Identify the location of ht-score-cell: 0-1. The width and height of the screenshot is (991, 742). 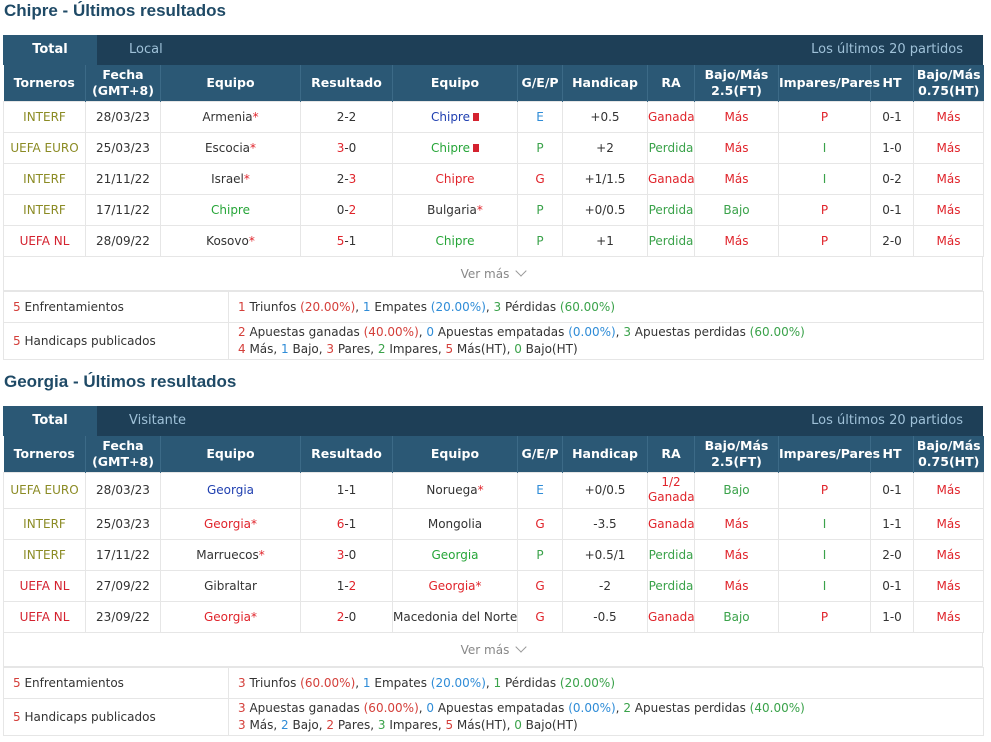
(892, 209).